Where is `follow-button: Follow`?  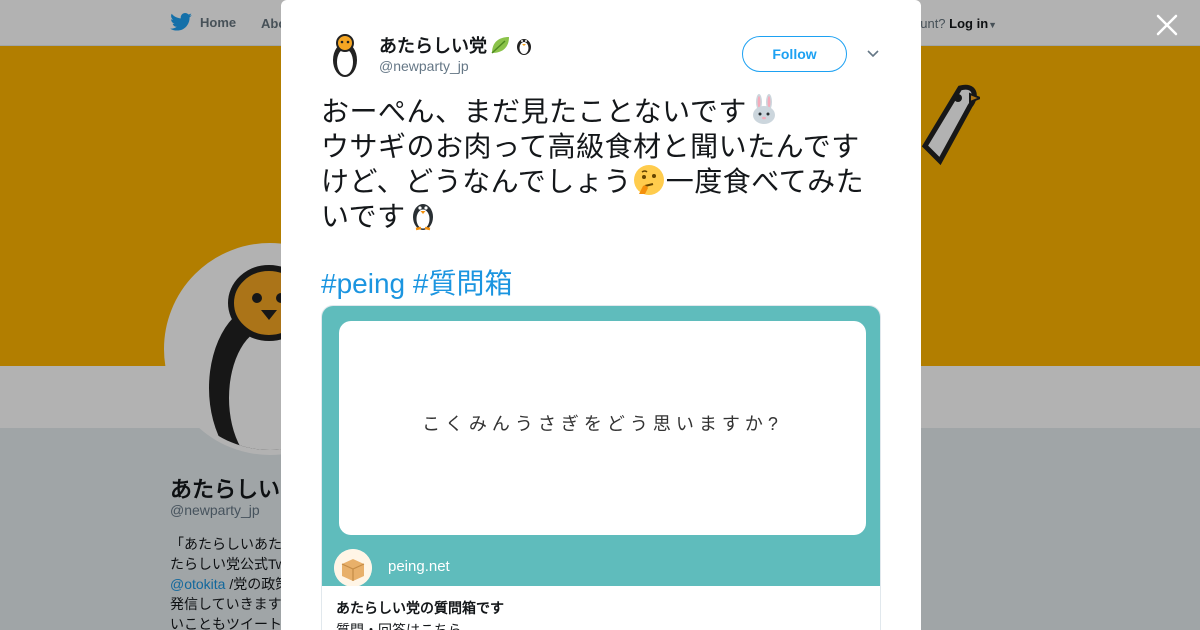
follow-button: Follow is located at coordinates (794, 54).